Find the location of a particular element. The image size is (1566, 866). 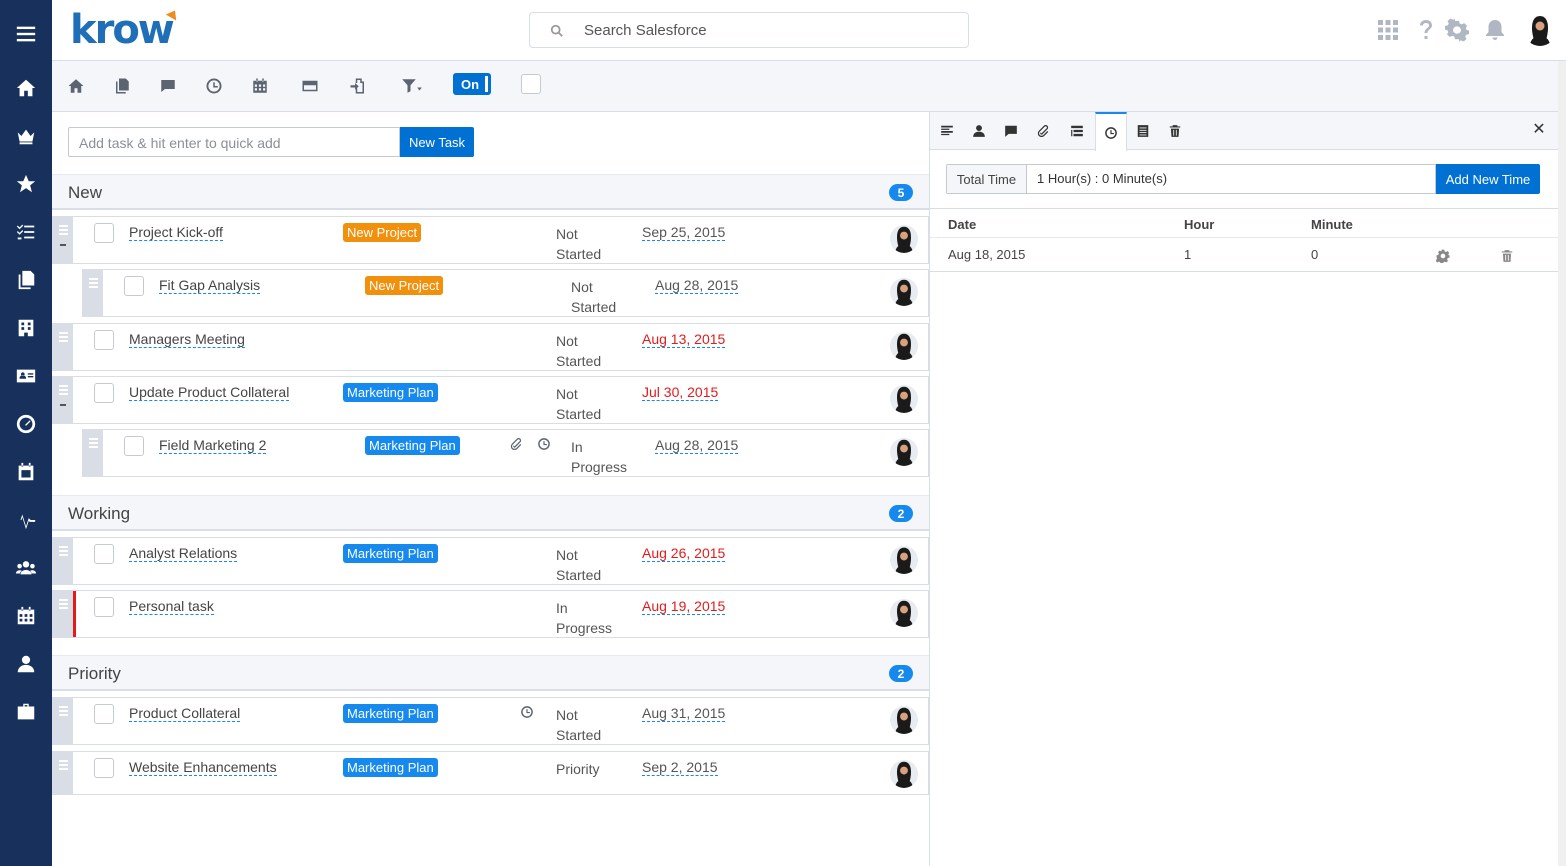

people-icon is located at coordinates (26, 568).